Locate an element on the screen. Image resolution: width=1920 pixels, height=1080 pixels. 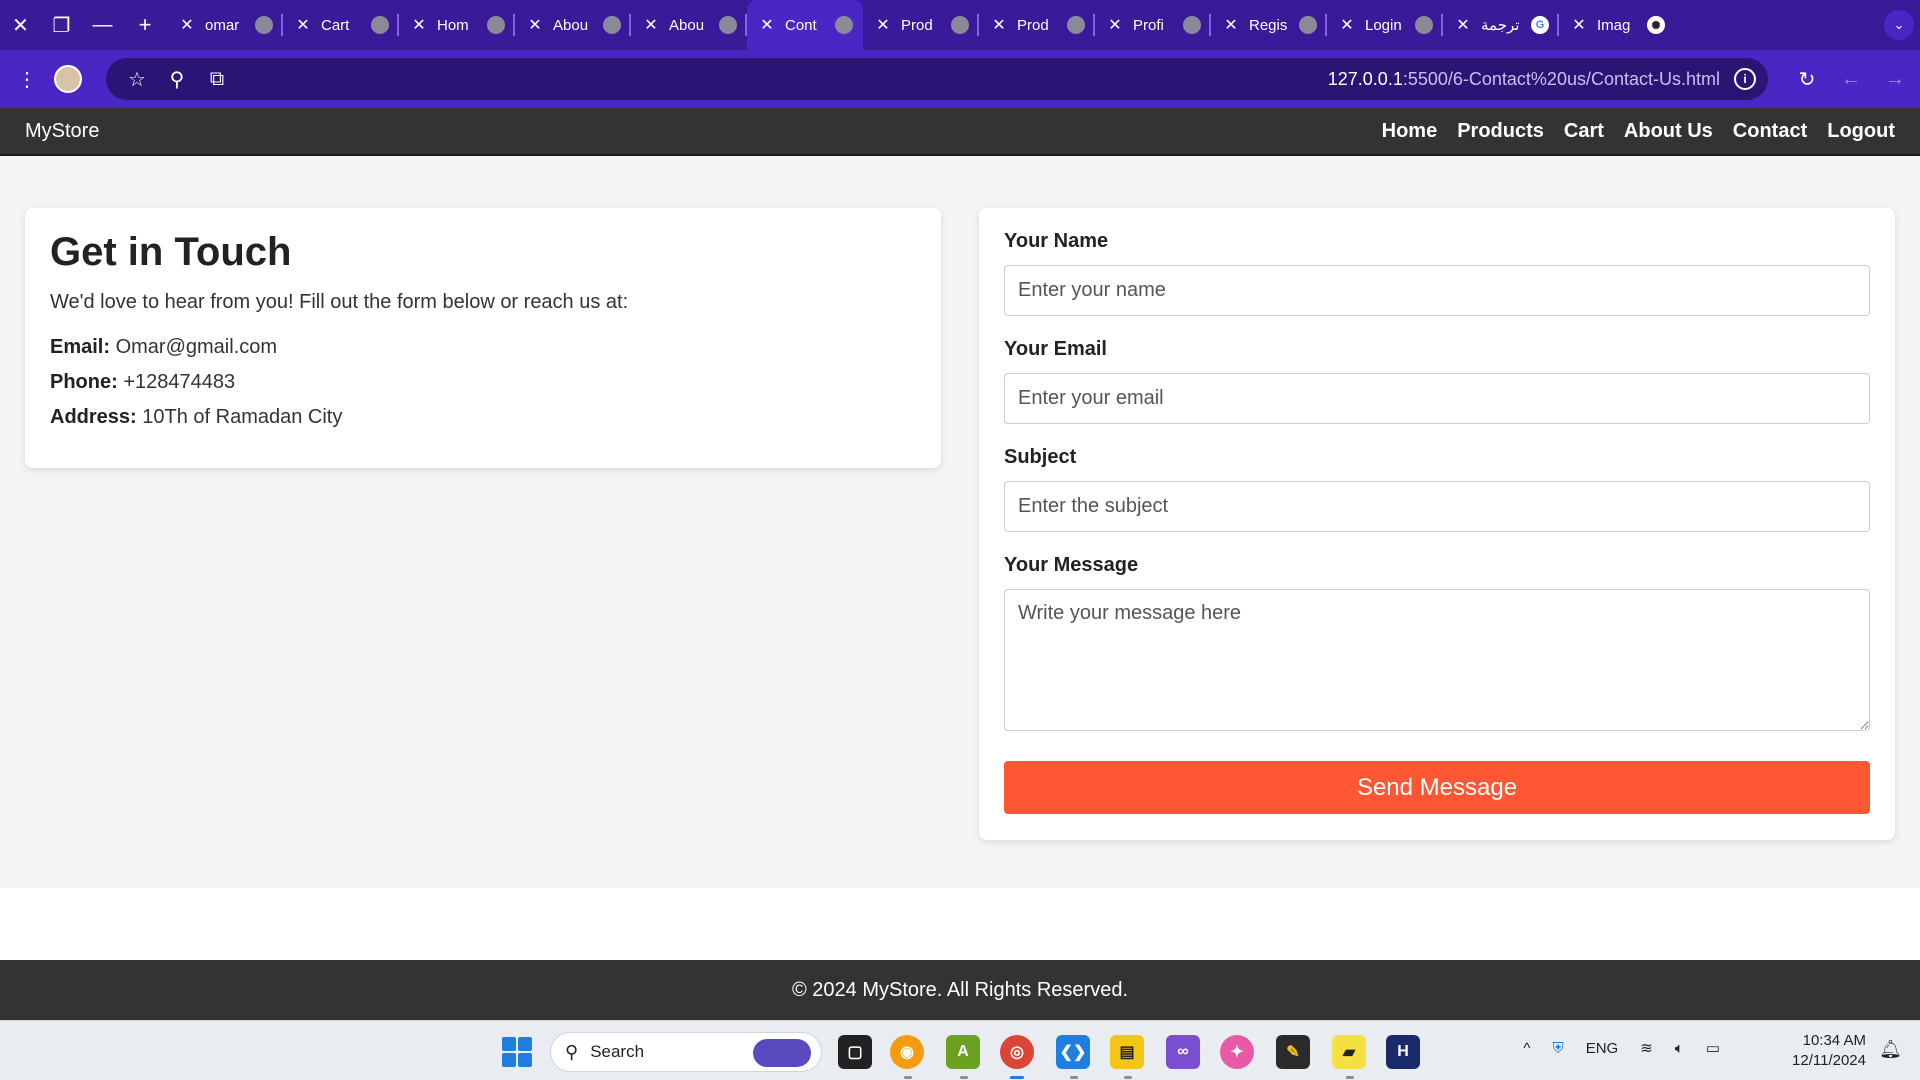
tab-title: Imag is located at coordinates (1614, 25).